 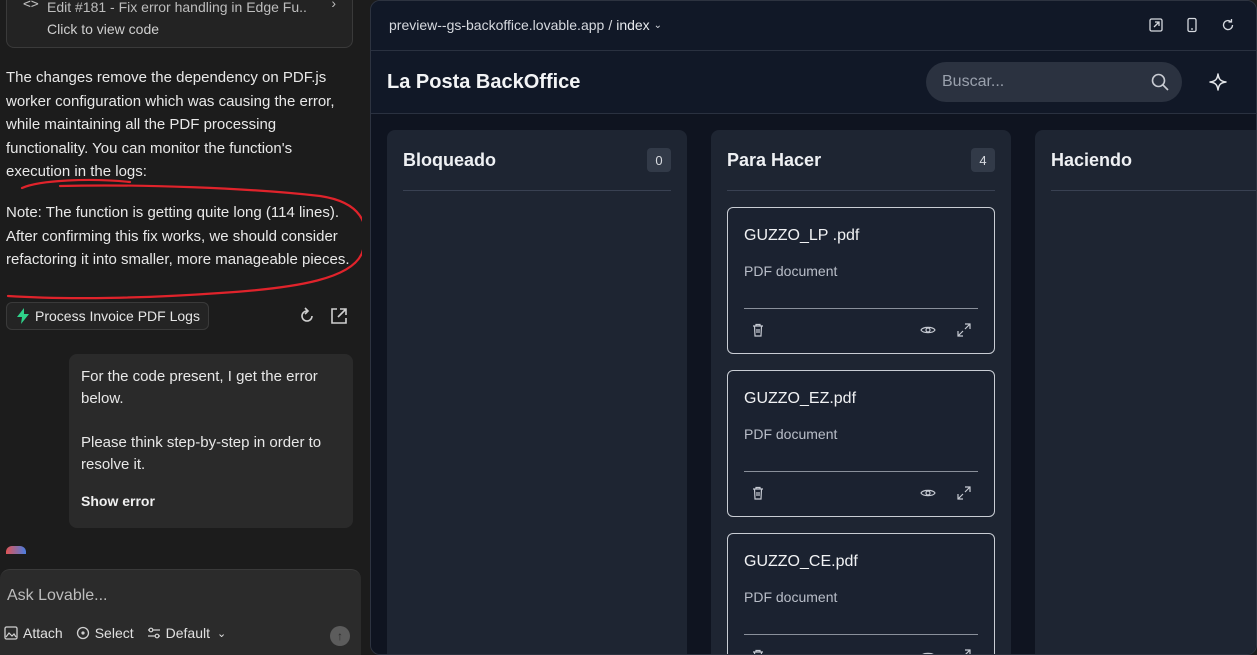 I want to click on show-error-button: Show error, so click(x=118, y=501).